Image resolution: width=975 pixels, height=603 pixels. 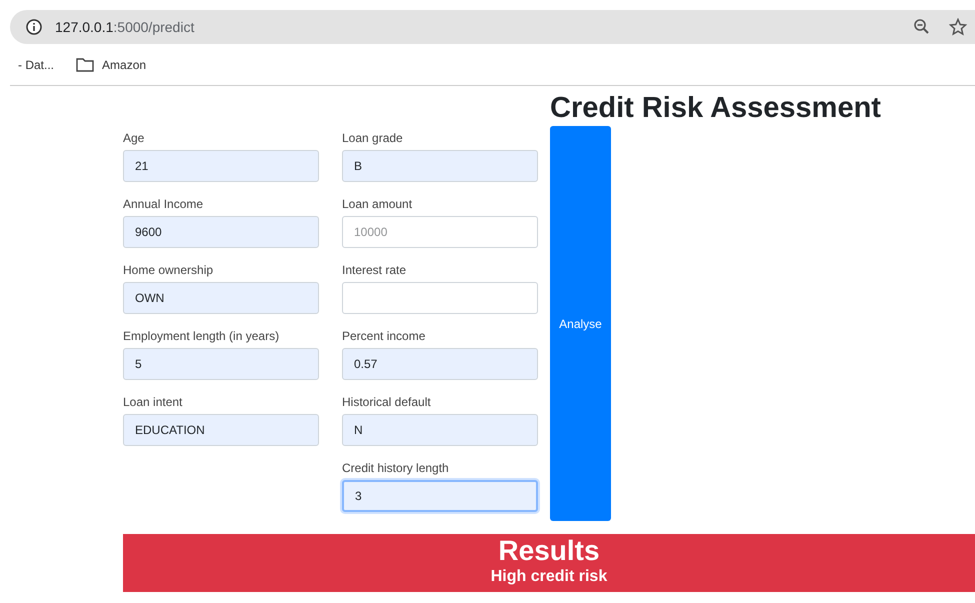 What do you see at coordinates (134, 138) in the screenshot?
I see `field-label: Age` at bounding box center [134, 138].